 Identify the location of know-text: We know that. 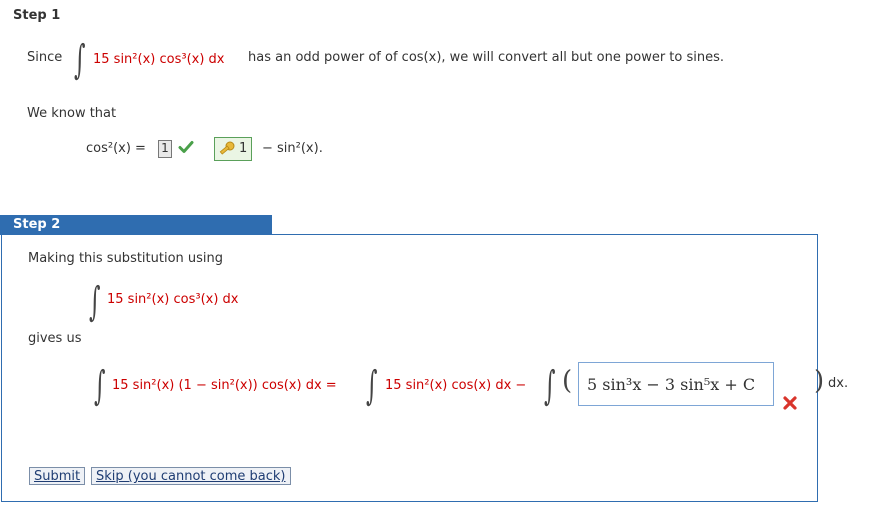
(72, 113).